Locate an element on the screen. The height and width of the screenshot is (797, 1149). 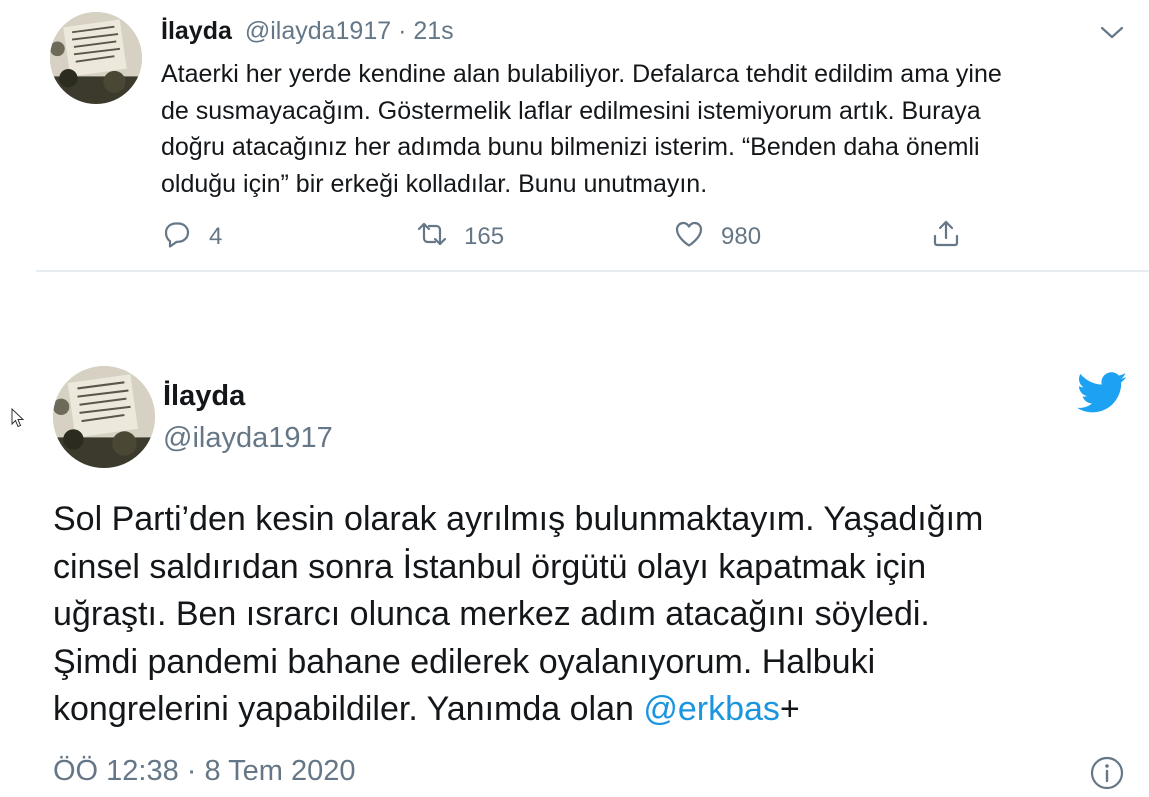
chevron-down-icon is located at coordinates (1112, 33).